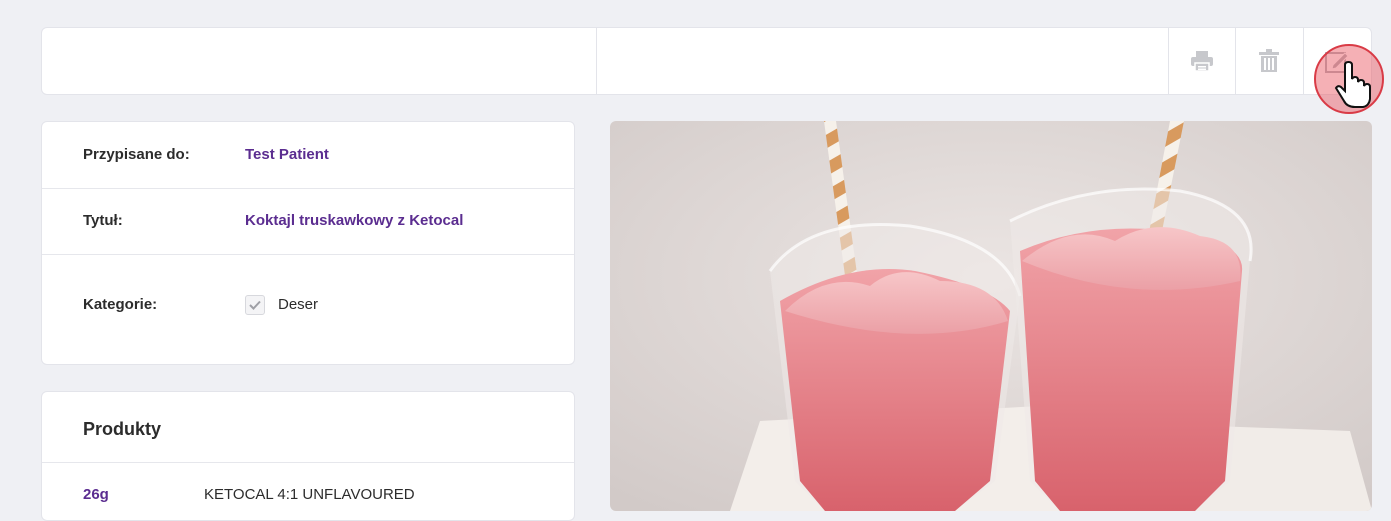  I want to click on edit-button, so click(1337, 61).